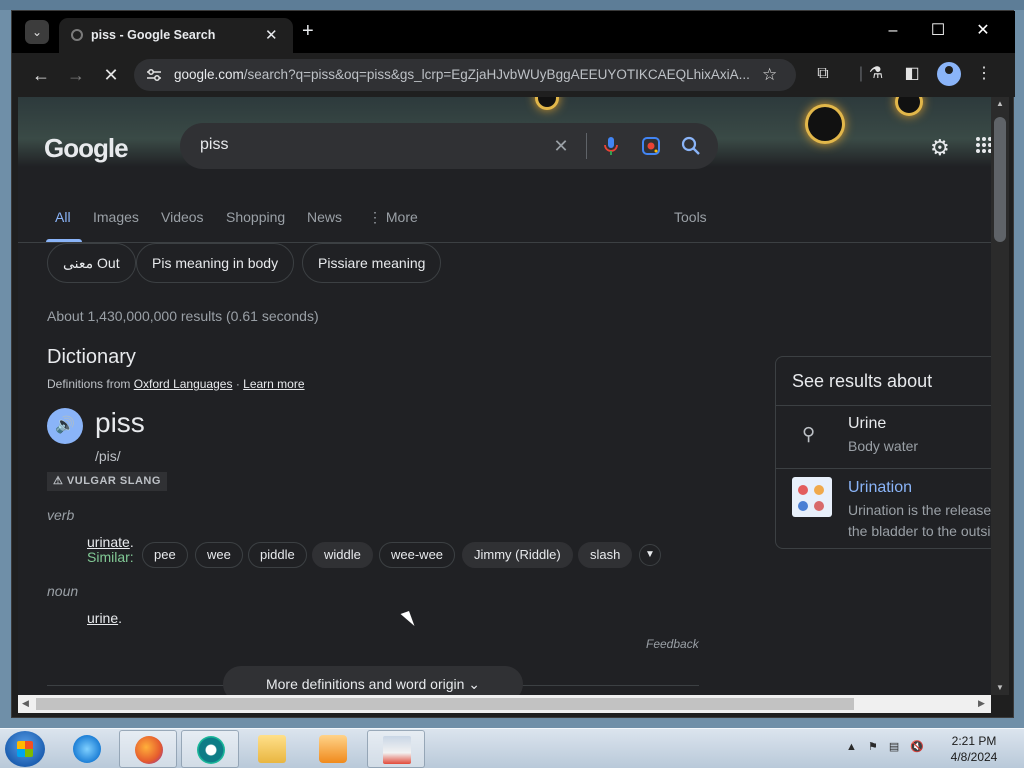 The width and height of the screenshot is (1024, 768). Describe the element at coordinates (561, 146) in the screenshot. I see `clear-search-icon: ✕` at that location.